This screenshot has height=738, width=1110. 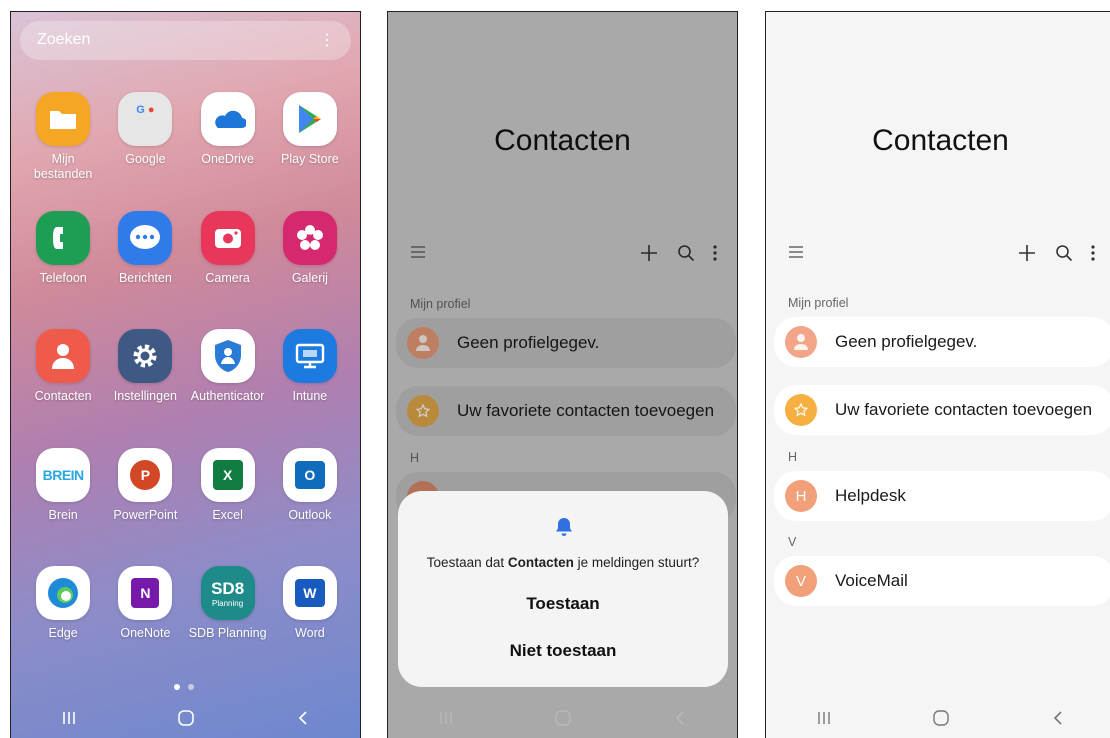 I want to click on app-play-store: Play Store, so click(x=310, y=151).